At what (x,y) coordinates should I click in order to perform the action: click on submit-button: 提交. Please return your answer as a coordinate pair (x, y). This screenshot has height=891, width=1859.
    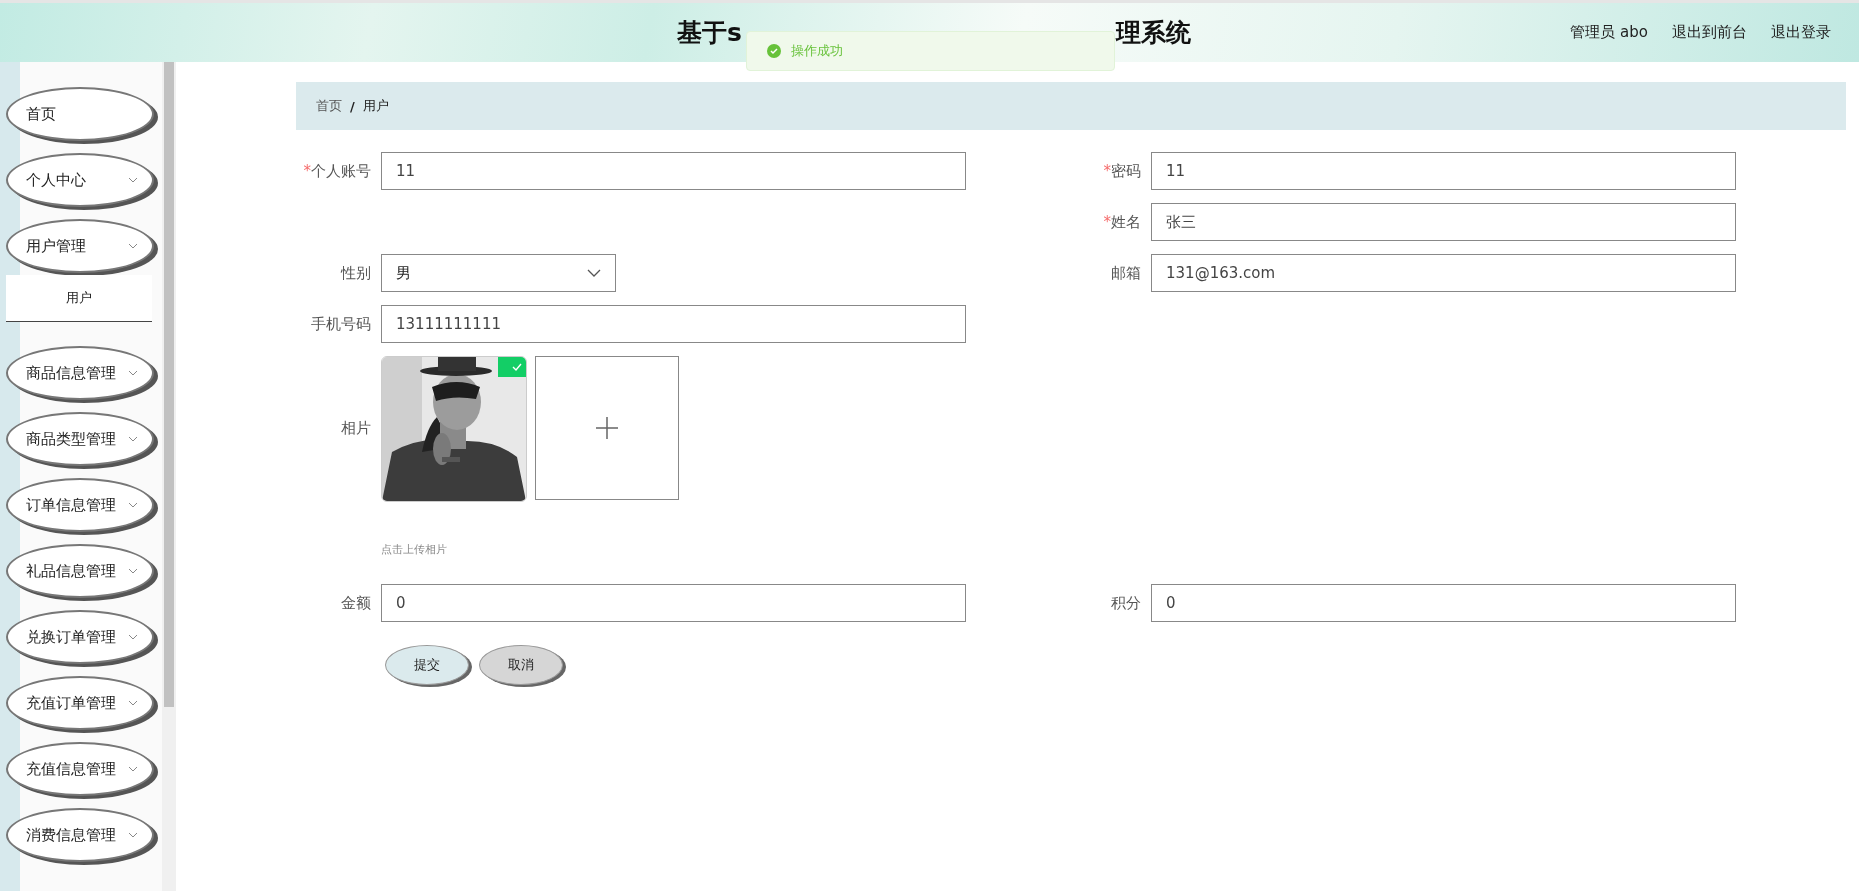
    Looking at the image, I should click on (427, 665).